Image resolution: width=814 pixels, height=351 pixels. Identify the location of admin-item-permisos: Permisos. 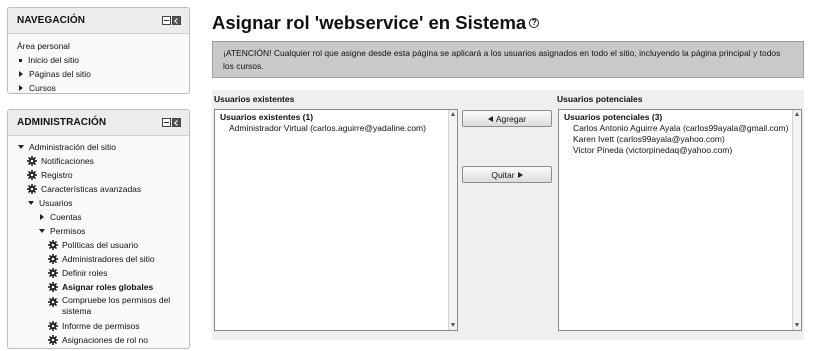
(98, 231).